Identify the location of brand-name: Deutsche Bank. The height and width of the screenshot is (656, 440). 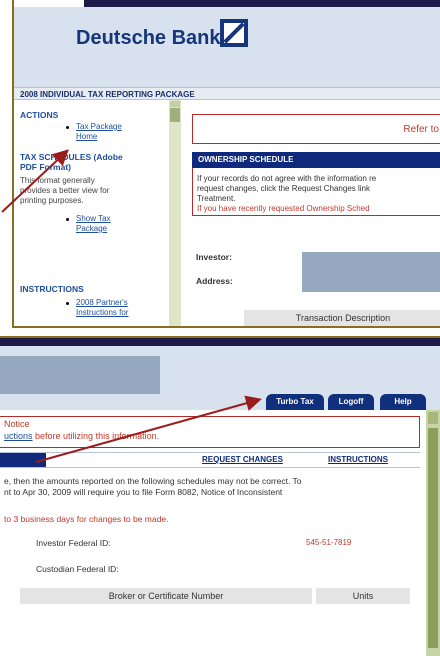
(148, 38).